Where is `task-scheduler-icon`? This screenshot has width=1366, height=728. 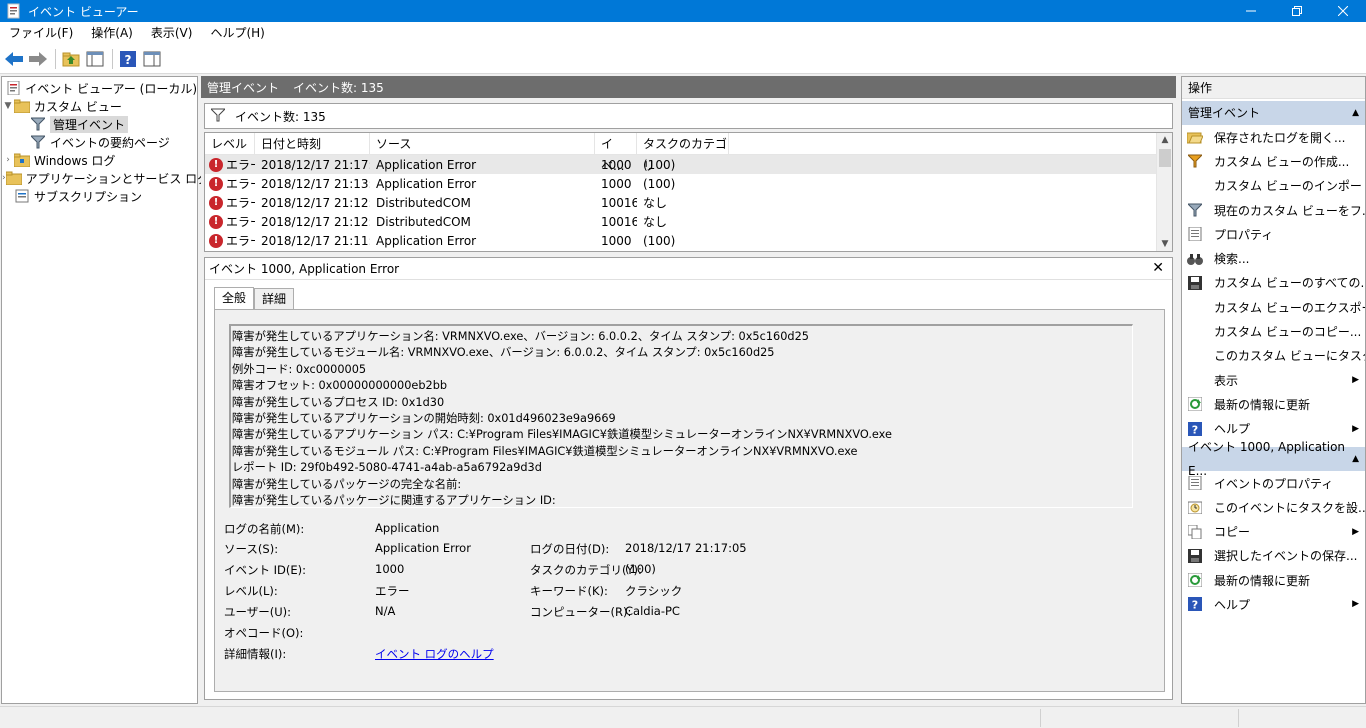
task-scheduler-icon is located at coordinates (1195, 507).